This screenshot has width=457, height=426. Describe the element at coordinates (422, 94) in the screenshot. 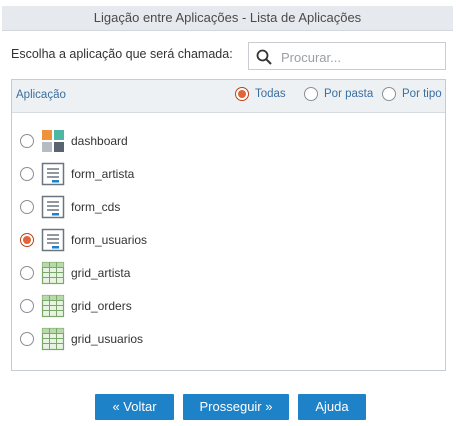

I see `filter-por-tipo-label: Por tipo` at that location.